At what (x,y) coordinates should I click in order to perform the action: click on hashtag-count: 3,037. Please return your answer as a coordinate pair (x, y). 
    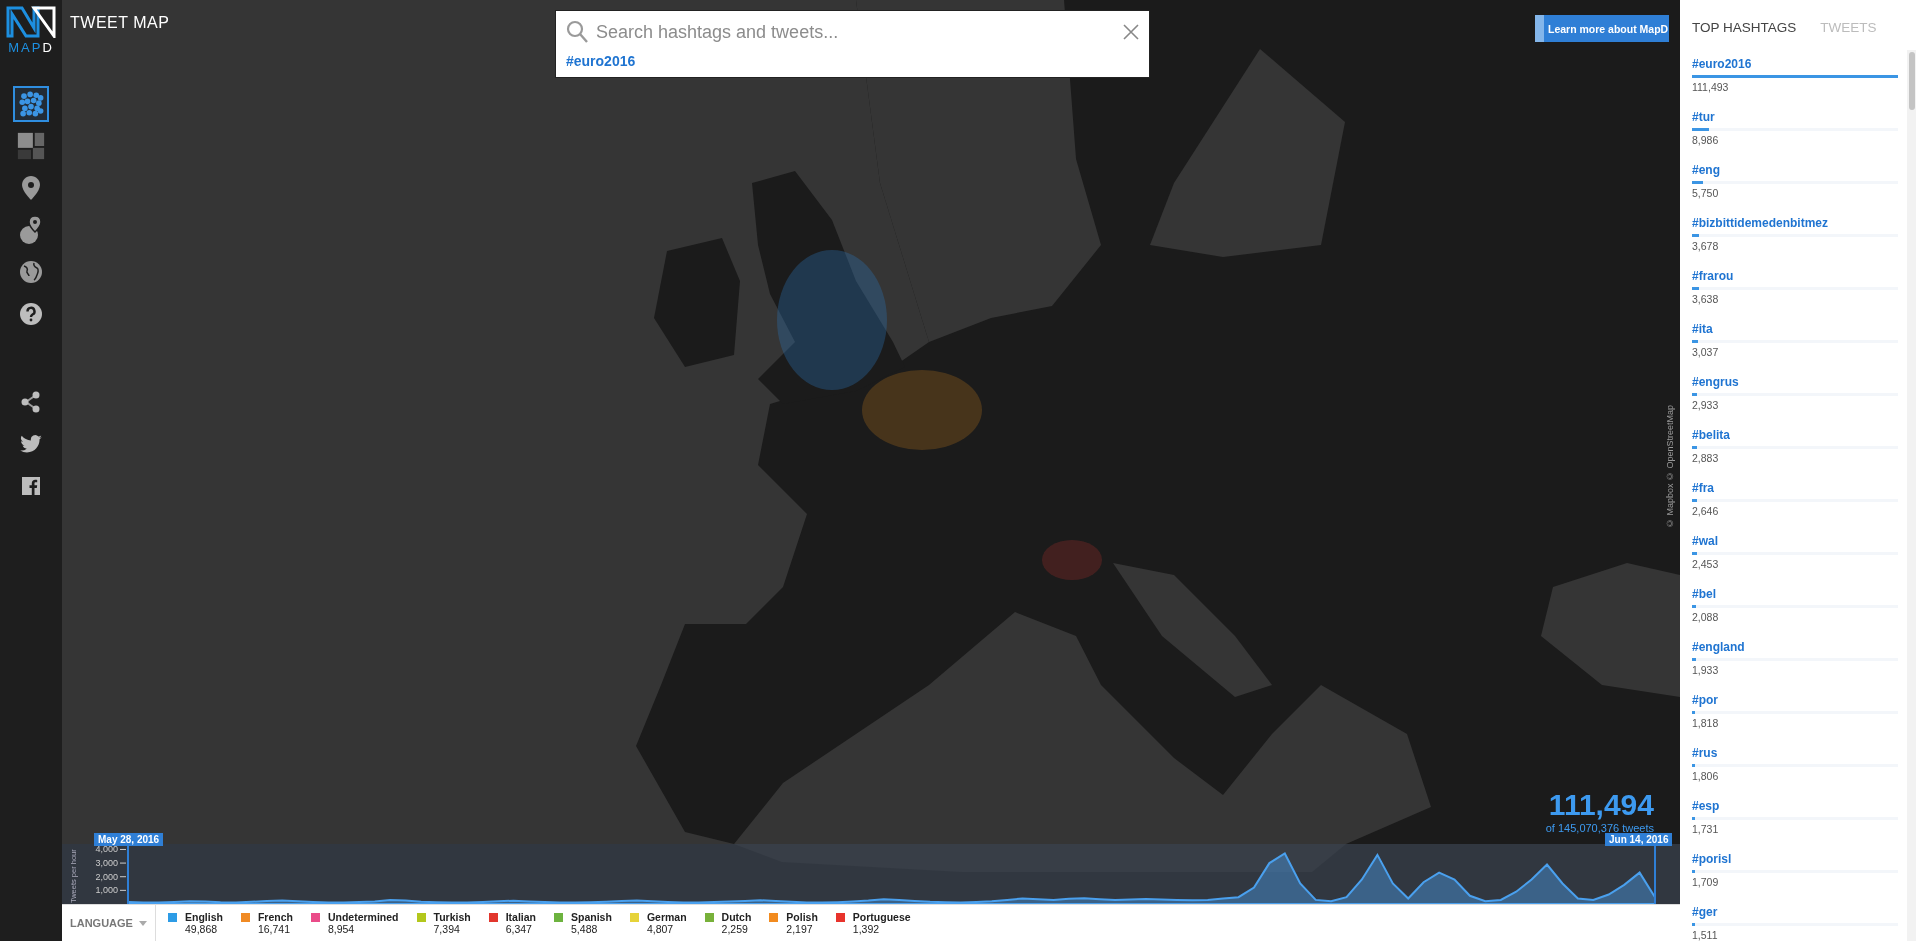
    Looking at the image, I should click on (1706, 352).